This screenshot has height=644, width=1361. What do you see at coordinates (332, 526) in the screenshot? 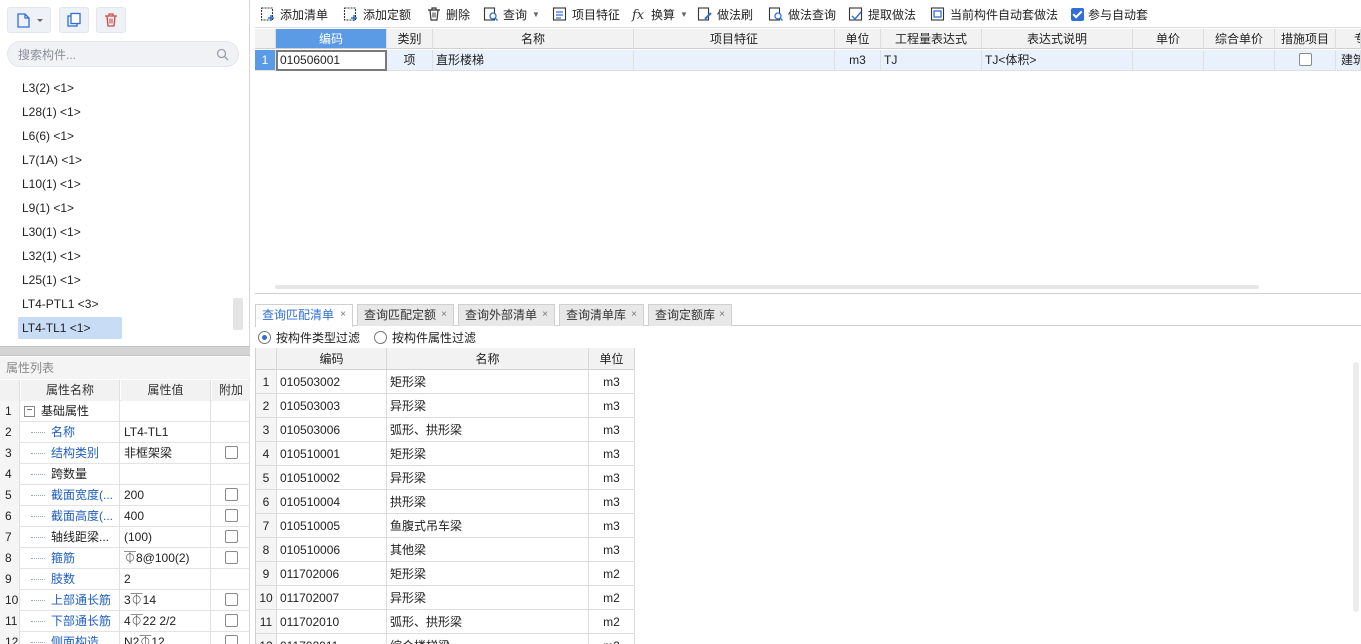
I see `cell-code: 010510005` at bounding box center [332, 526].